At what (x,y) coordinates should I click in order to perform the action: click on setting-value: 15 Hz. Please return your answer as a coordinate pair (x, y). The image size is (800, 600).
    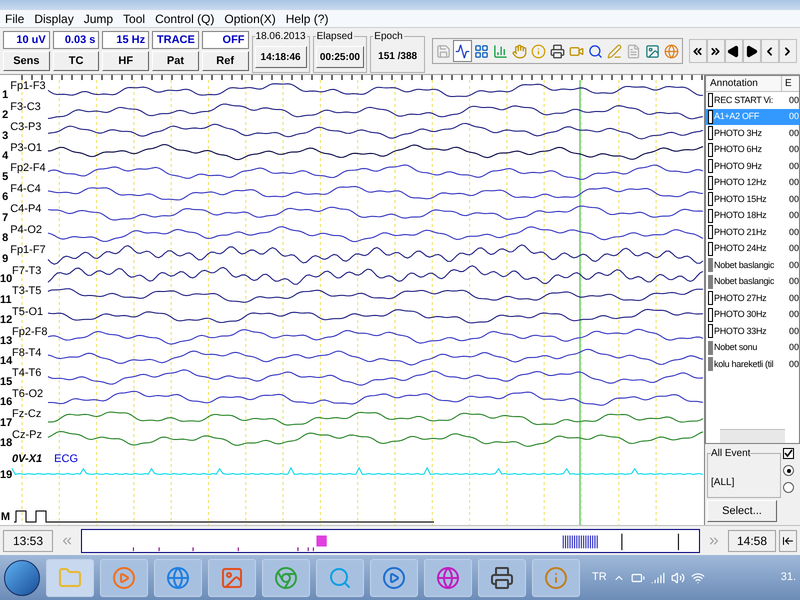
    Looking at the image, I should click on (126, 40).